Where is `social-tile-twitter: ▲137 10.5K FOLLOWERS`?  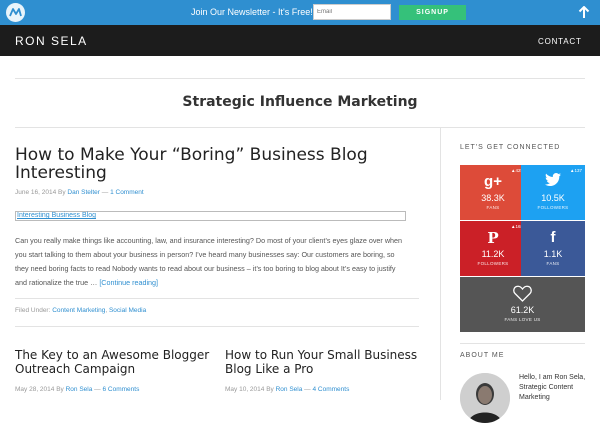 social-tile-twitter: ▲137 10.5K FOLLOWERS is located at coordinates (553, 192).